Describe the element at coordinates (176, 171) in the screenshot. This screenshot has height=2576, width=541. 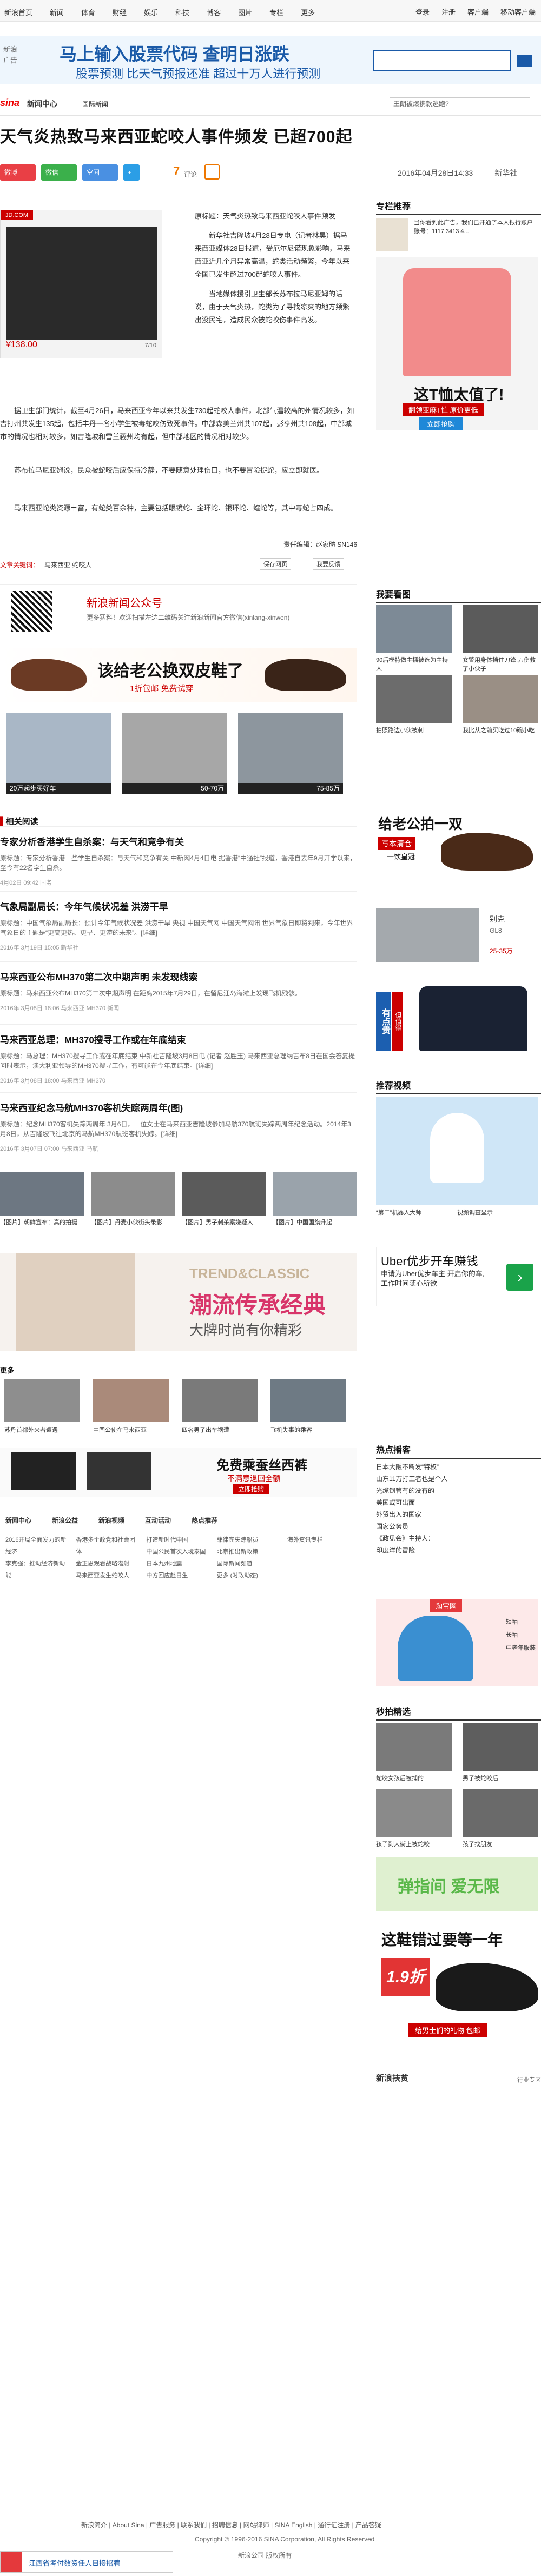
I see `comment-count: 7` at that location.